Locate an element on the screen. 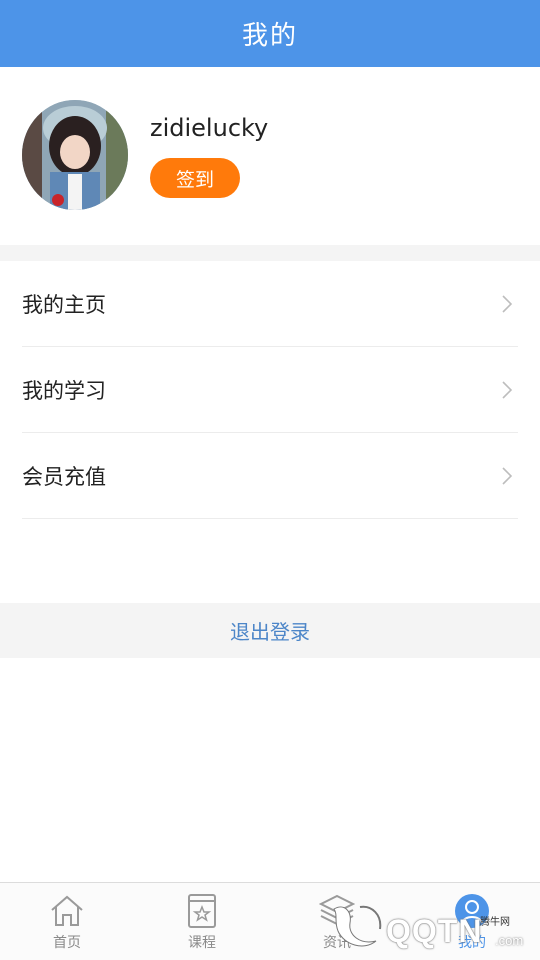  avatar is located at coordinates (75, 155).